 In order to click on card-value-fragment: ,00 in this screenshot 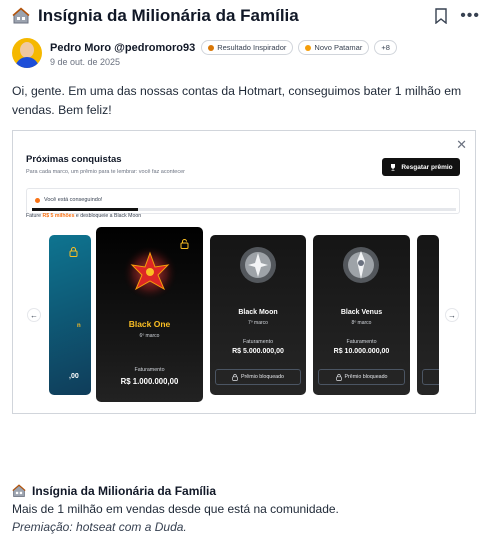, I will do `click(74, 376)`.